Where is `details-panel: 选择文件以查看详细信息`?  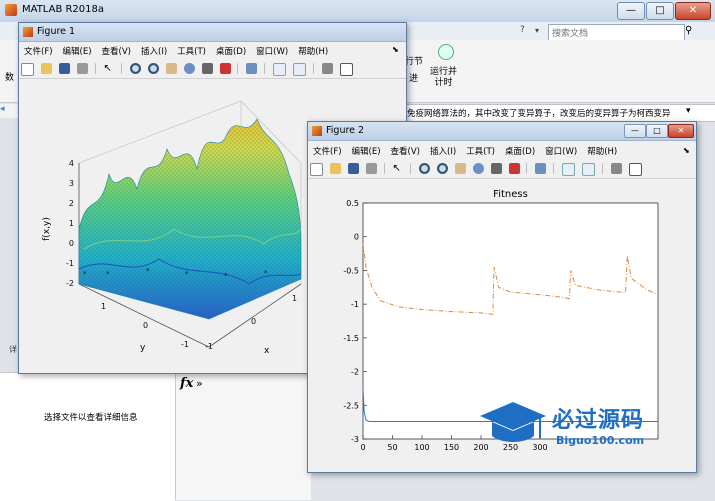
details-panel: 选择文件以查看详细信息 is located at coordinates (87, 436).